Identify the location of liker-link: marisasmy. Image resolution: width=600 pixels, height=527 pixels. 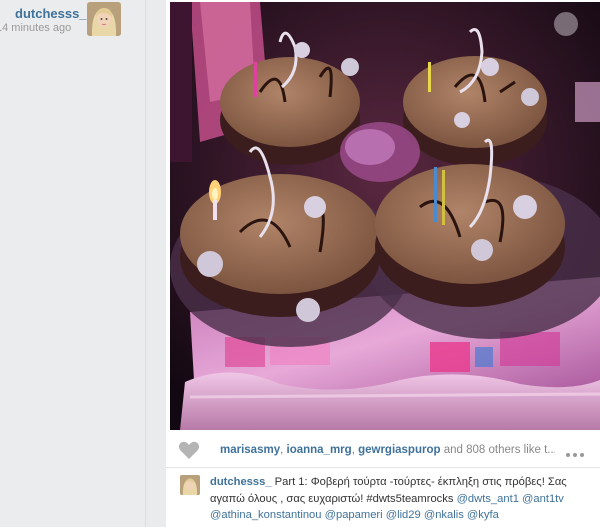
(250, 450).